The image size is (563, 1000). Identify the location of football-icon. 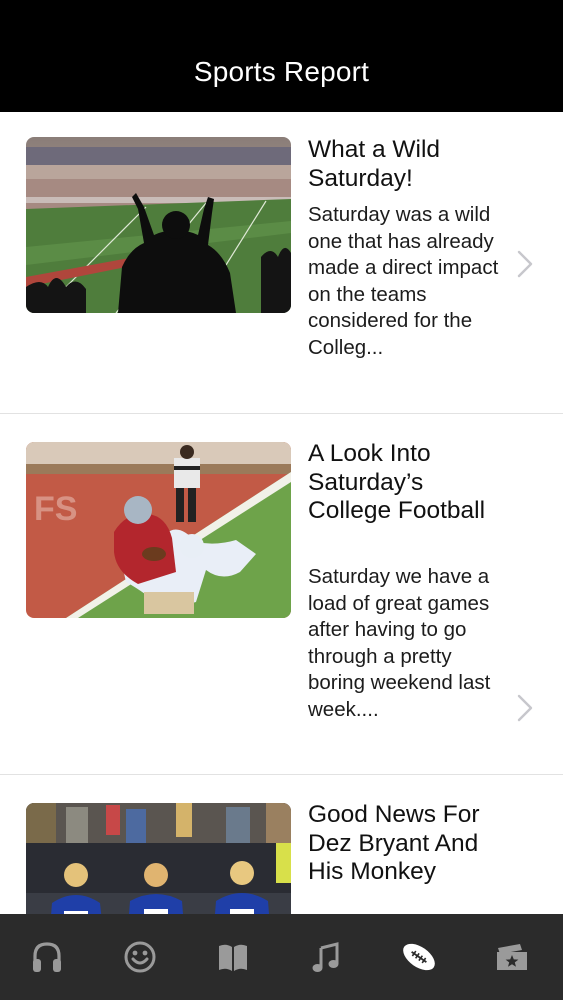
(418, 957).